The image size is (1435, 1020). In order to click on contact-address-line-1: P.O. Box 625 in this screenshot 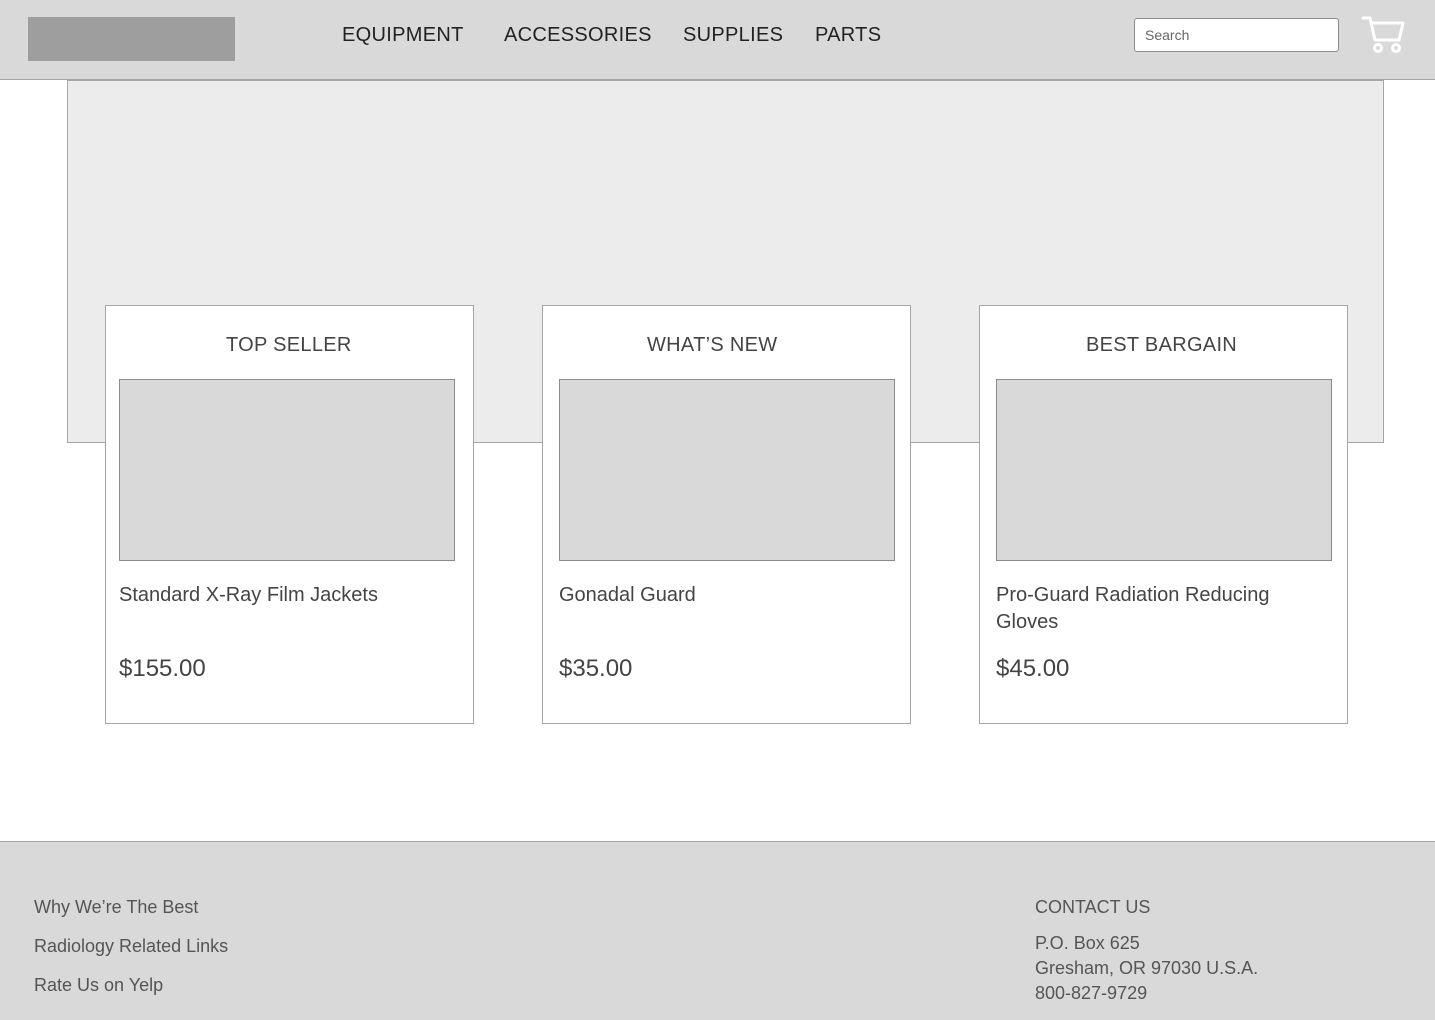, I will do `click(1087, 943)`.